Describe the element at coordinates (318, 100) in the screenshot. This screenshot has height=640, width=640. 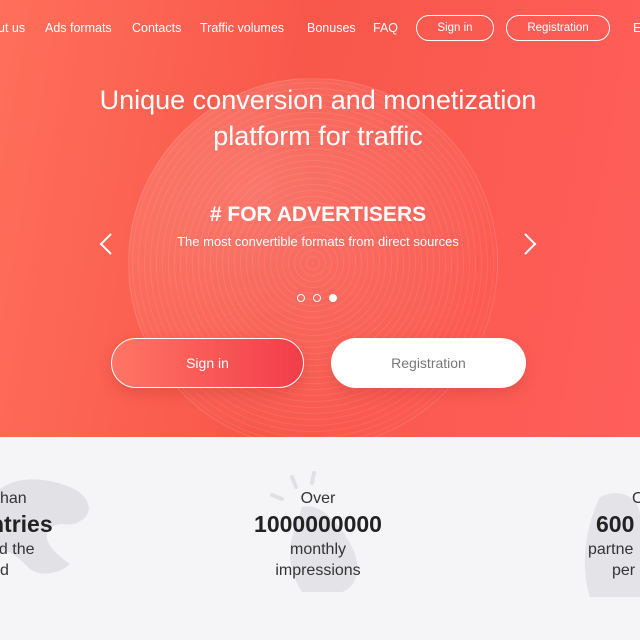
I see `headline-line-1: Unique conversion and monetization` at that location.